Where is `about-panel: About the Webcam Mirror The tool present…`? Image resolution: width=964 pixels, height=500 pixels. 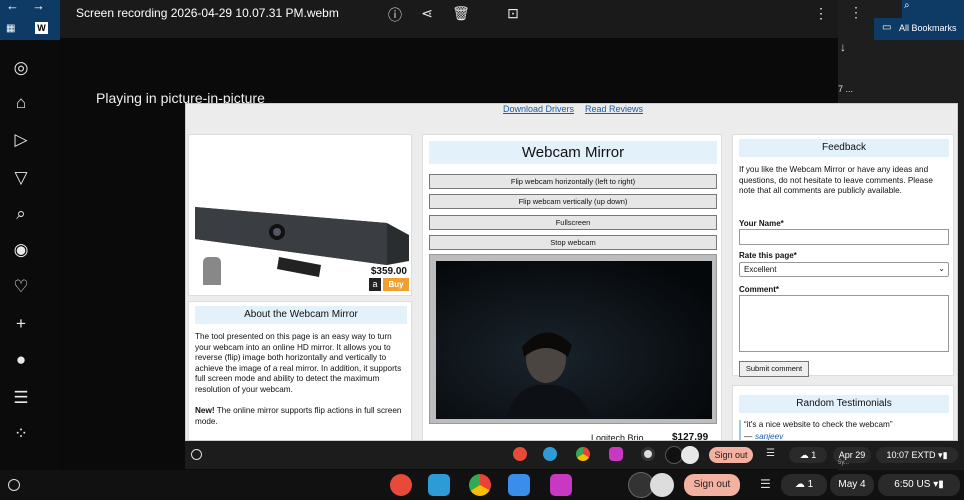
about-panel: About the Webcam Mirror The tool present… is located at coordinates (300, 370).